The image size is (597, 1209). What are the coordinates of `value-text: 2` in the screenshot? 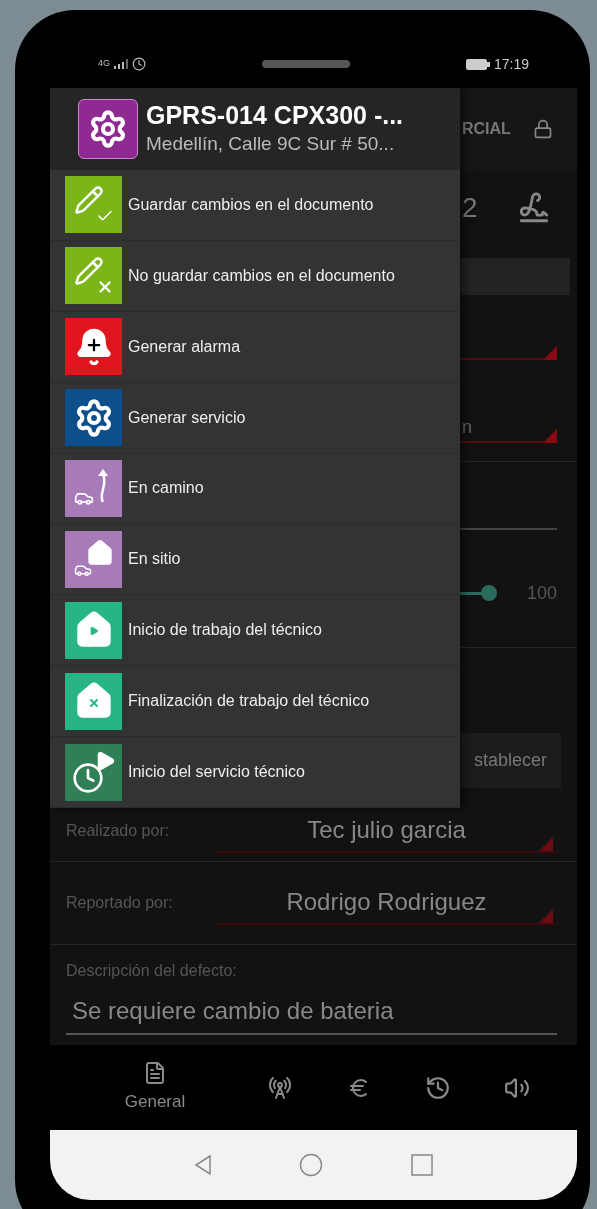 It's located at (470, 207).